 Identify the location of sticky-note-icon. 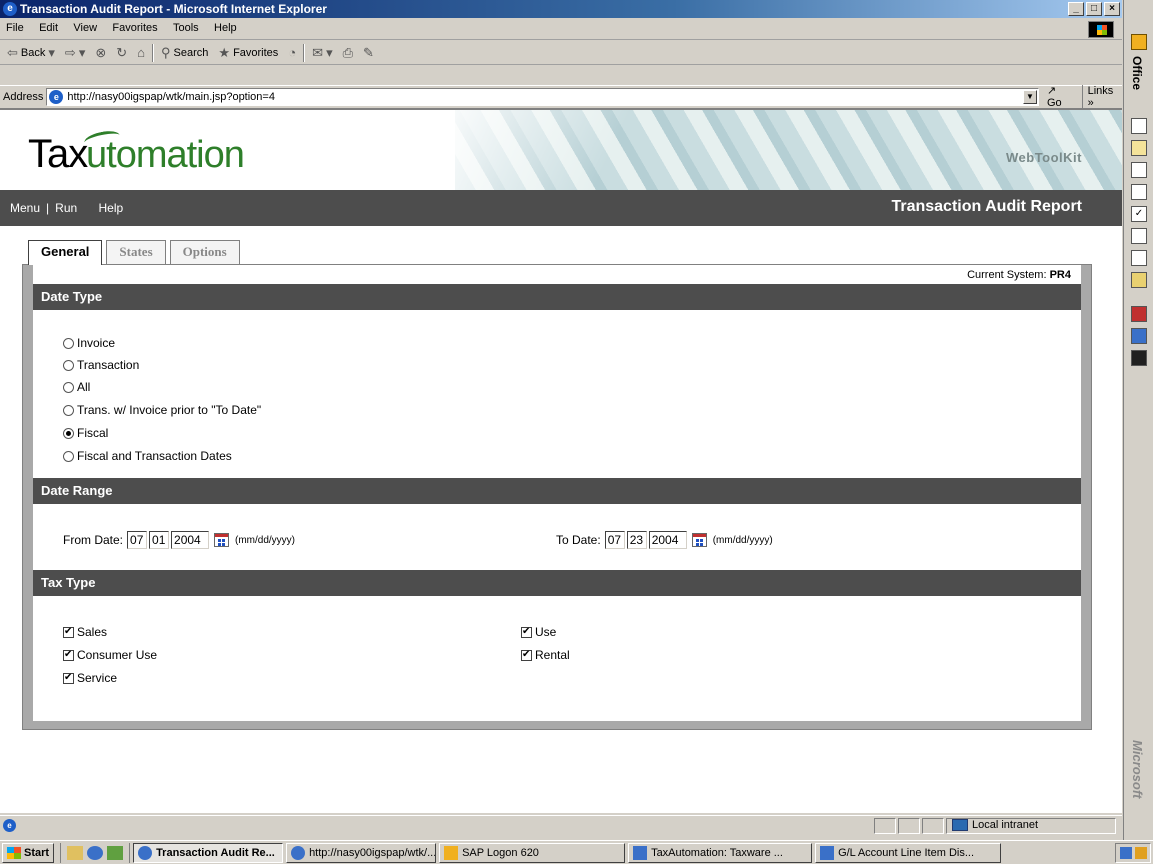
(1139, 280).